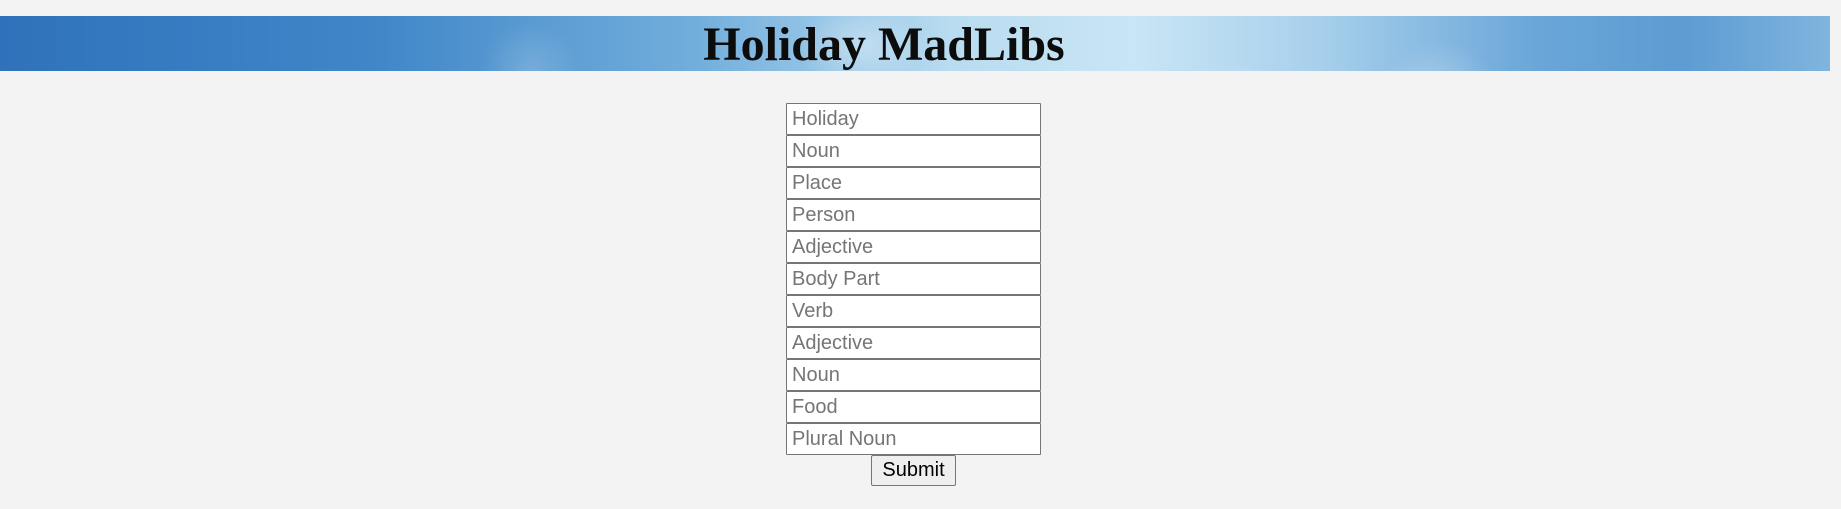  I want to click on second-noun-input, so click(913, 375).